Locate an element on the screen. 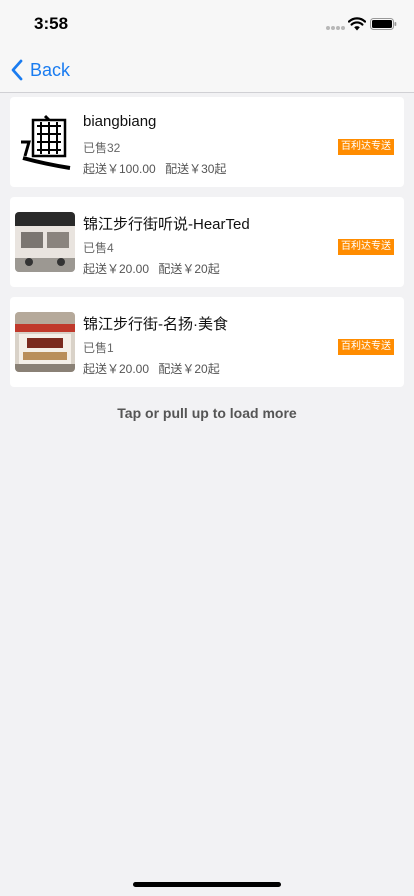  min-order-amount: 起送￥100.00 is located at coordinates (119, 169).